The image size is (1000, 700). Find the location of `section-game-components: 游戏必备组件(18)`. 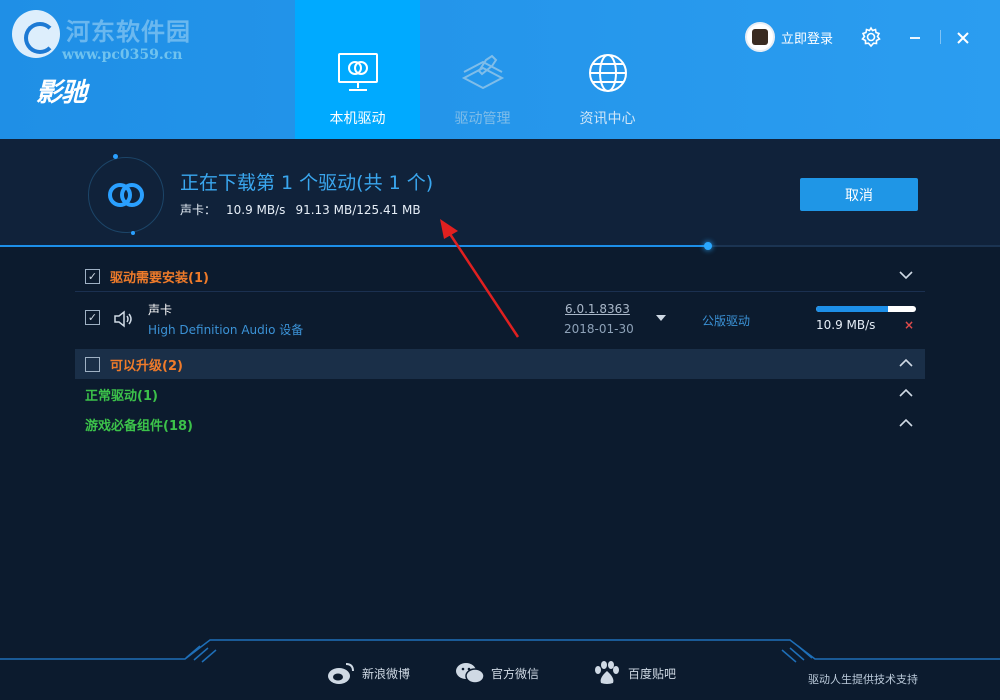

section-game-components: 游戏必备组件(18) is located at coordinates (500, 424).